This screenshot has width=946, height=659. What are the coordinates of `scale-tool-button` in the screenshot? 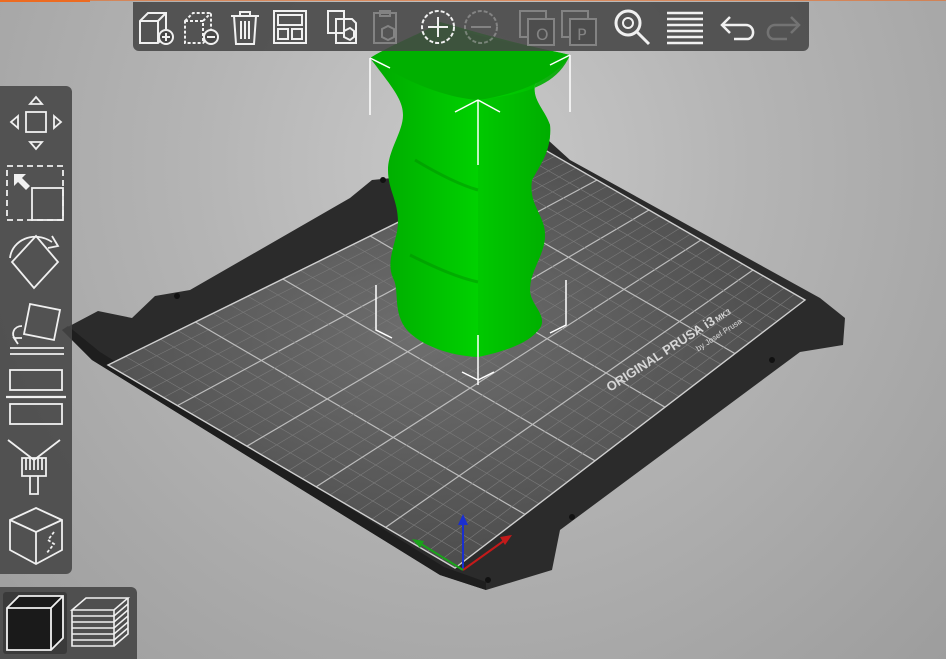 It's located at (36, 192).